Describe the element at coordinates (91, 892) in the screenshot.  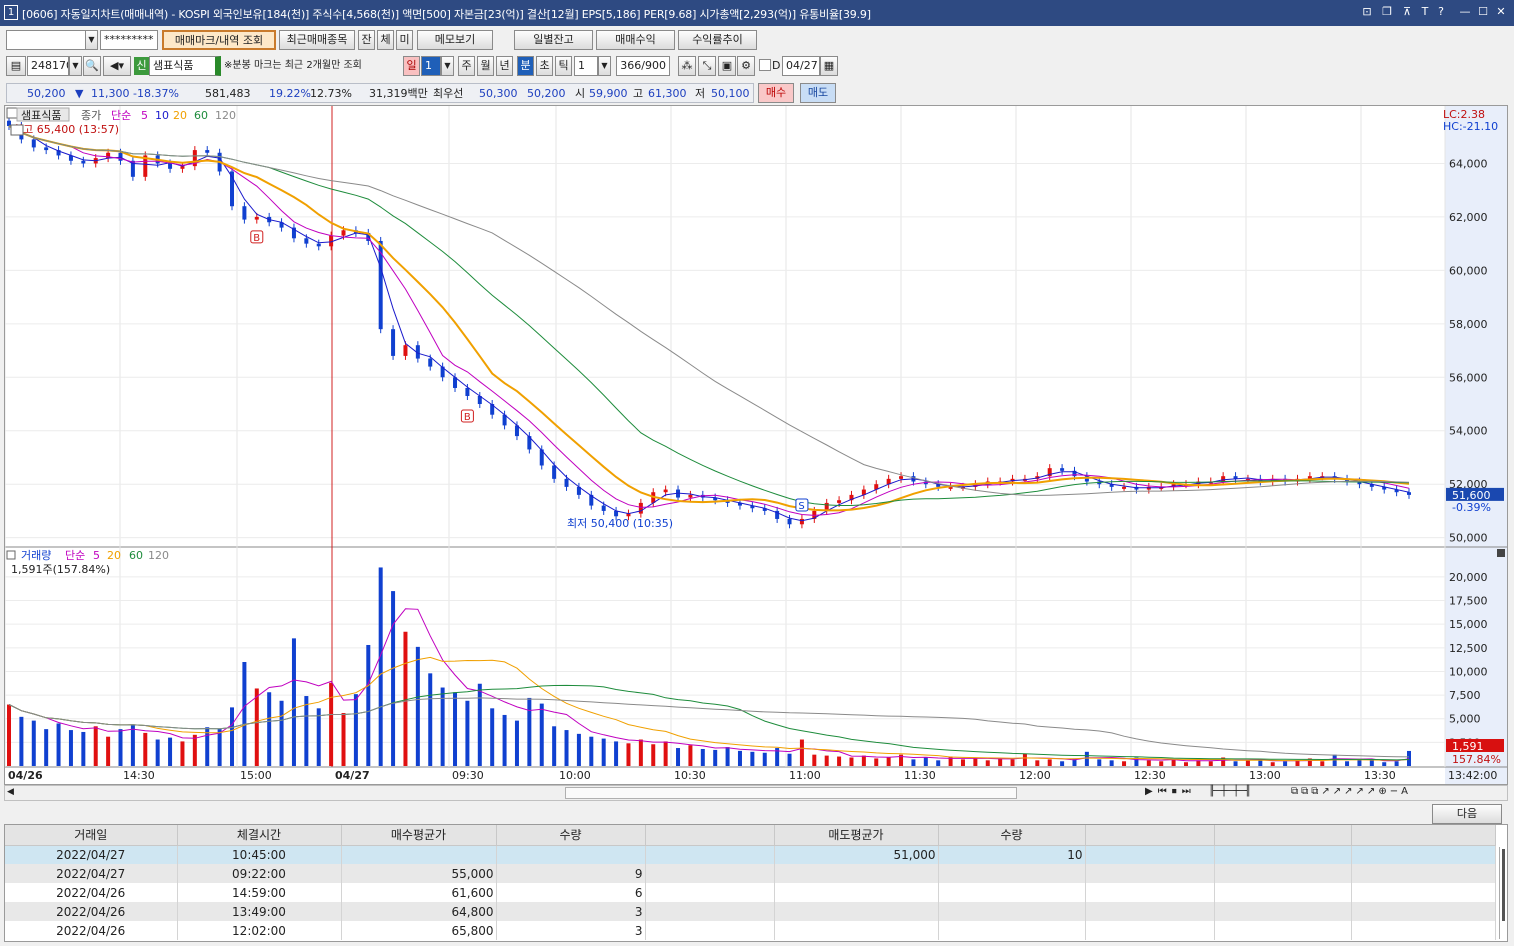
I see `table-cell: 2022/04/26` at that location.